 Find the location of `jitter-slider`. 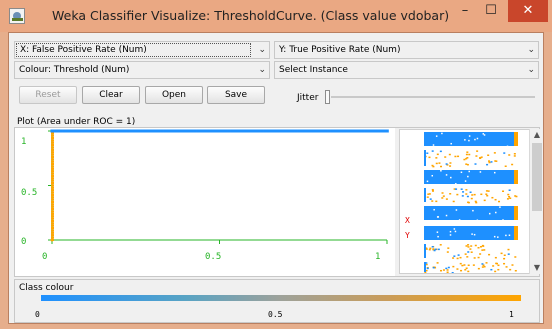

jitter-slider is located at coordinates (432, 97).